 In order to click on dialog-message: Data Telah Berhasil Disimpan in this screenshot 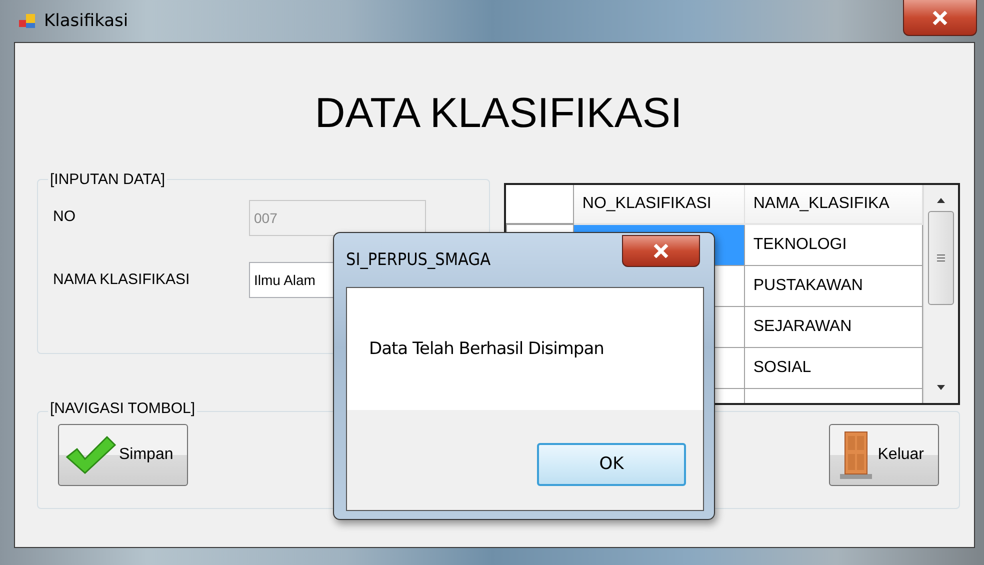, I will do `click(486, 349)`.